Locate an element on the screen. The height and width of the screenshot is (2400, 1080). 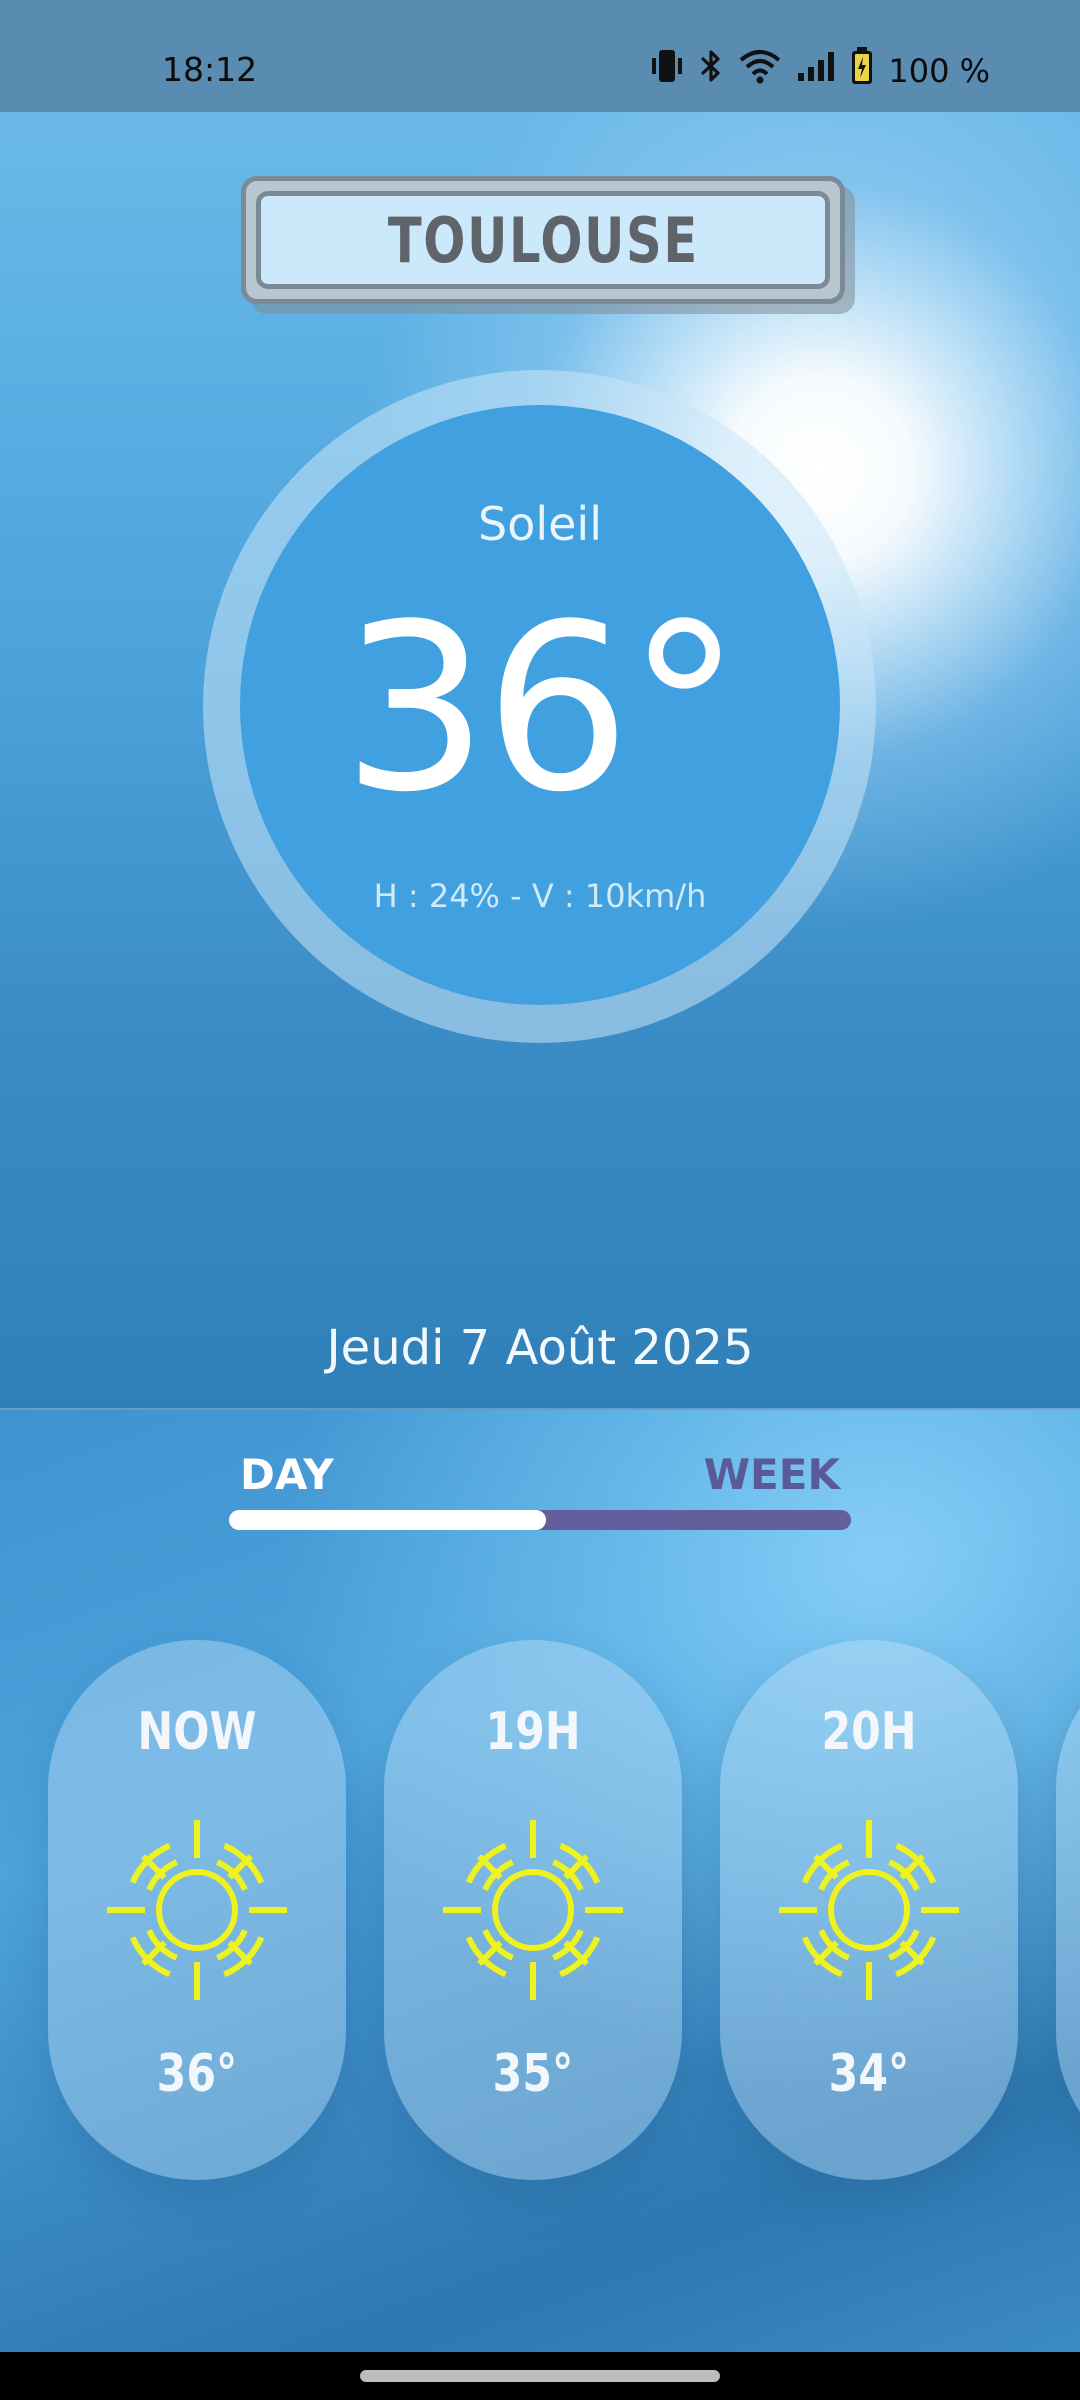
status-bar: 18:12 100 % is located at coordinates (540, 56).